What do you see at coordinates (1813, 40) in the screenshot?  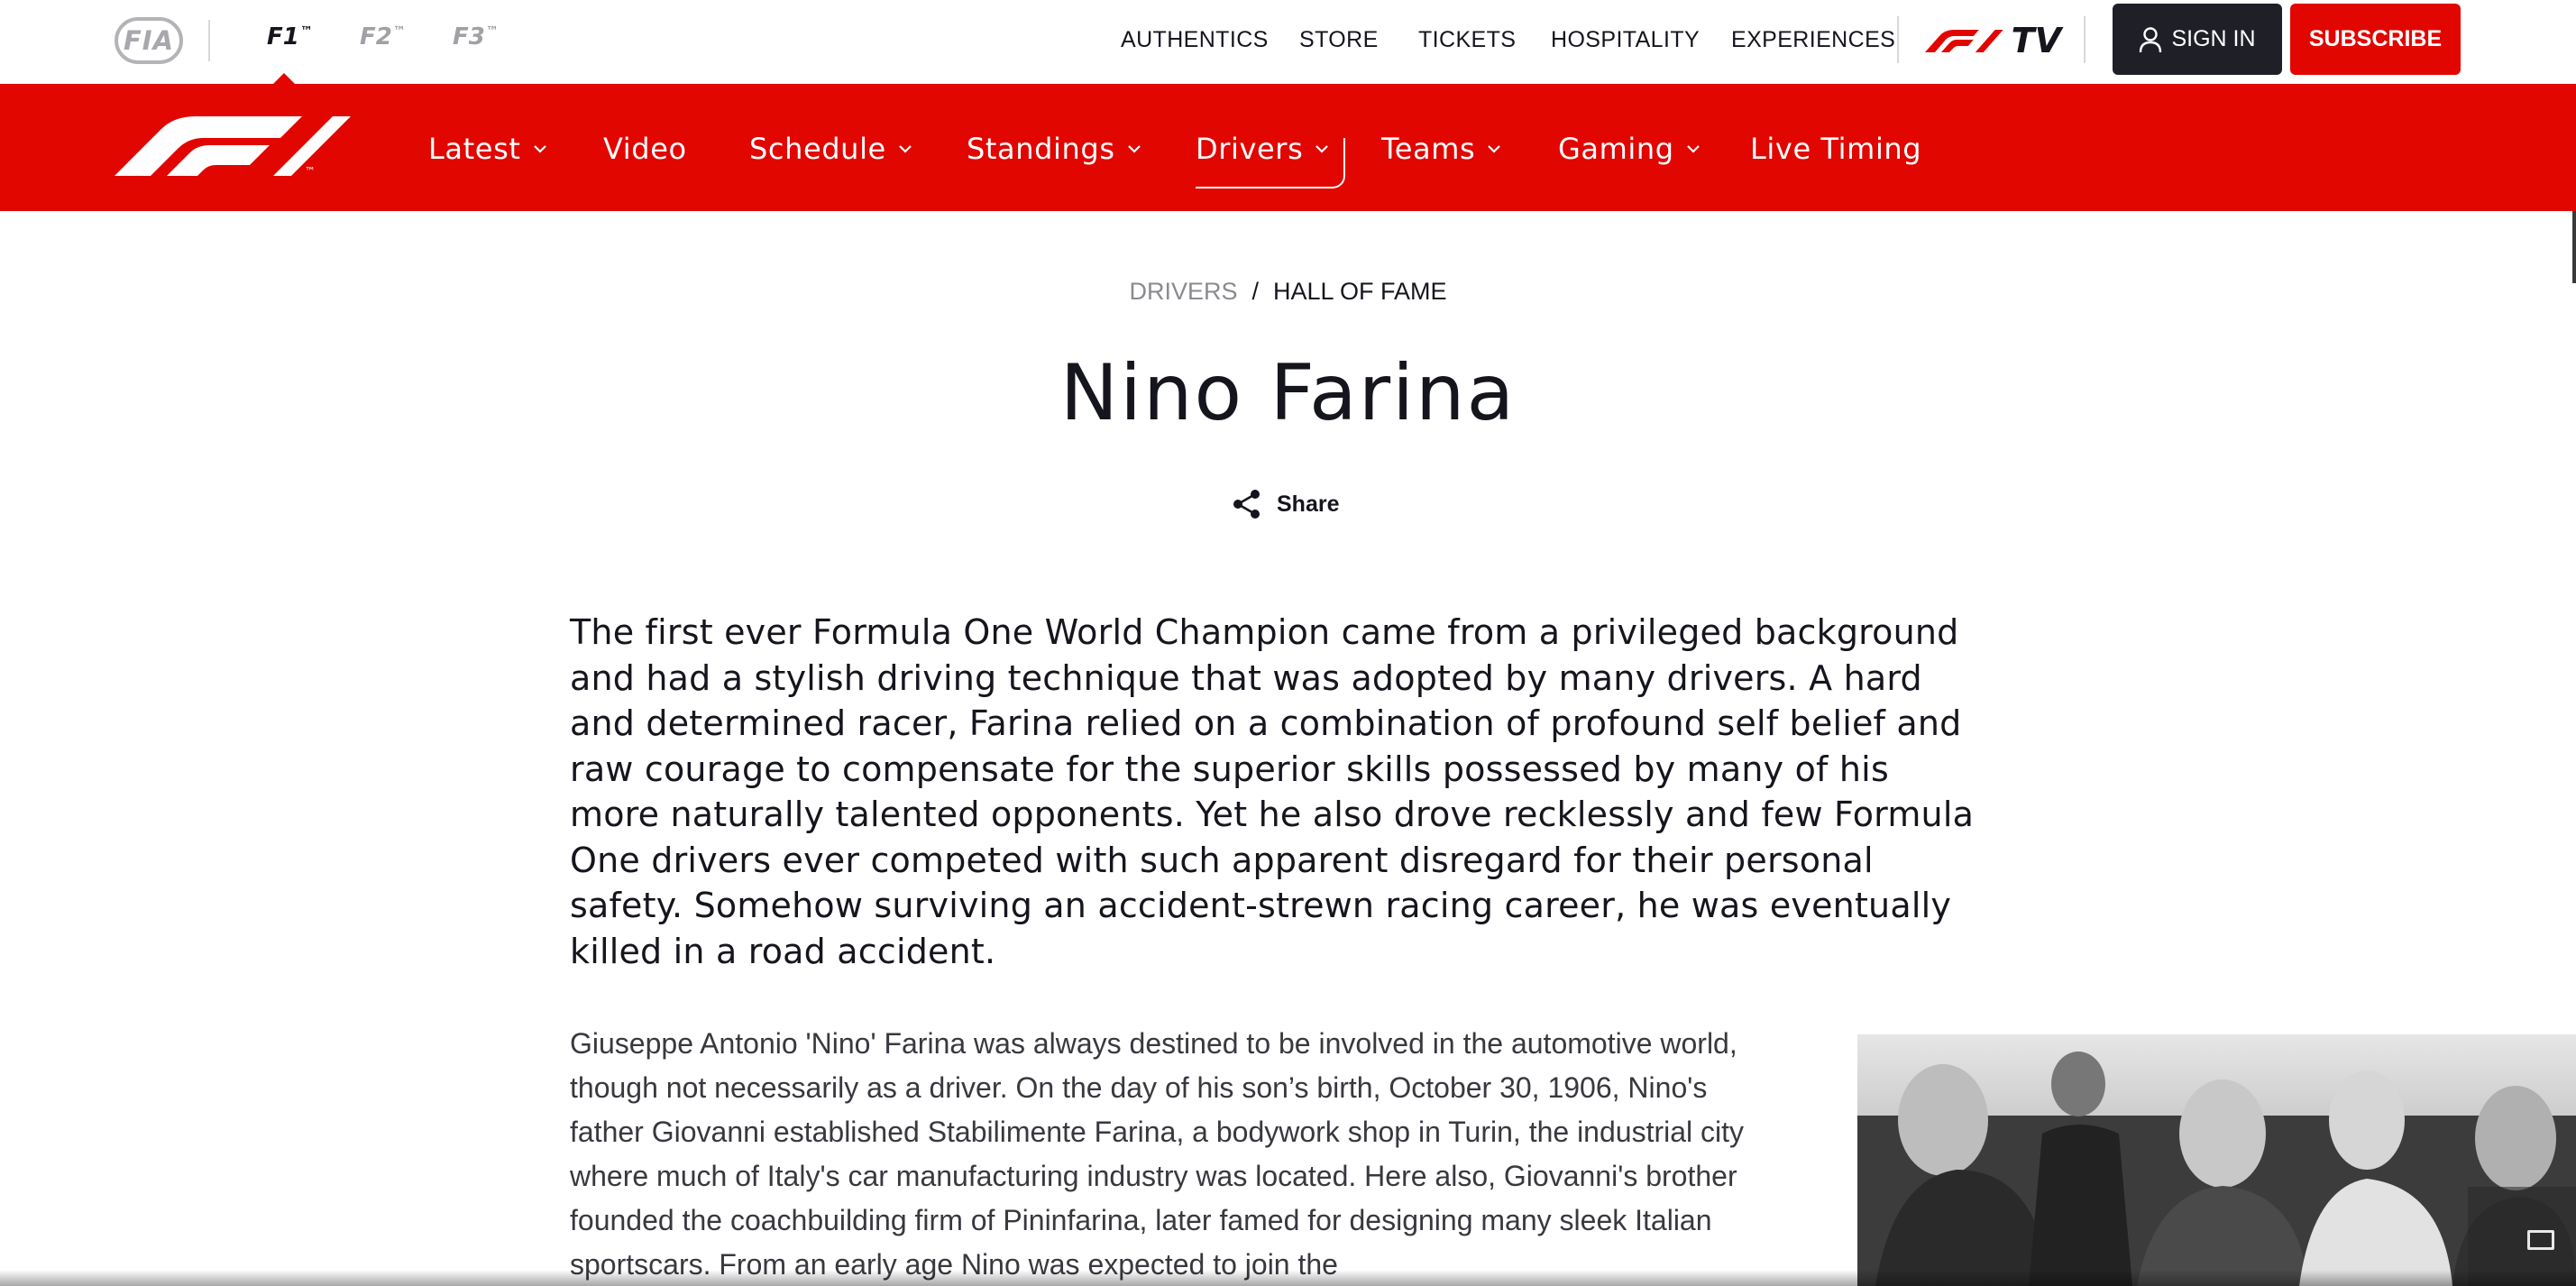 I see `top-link-experiences: EXPERIENCES` at bounding box center [1813, 40].